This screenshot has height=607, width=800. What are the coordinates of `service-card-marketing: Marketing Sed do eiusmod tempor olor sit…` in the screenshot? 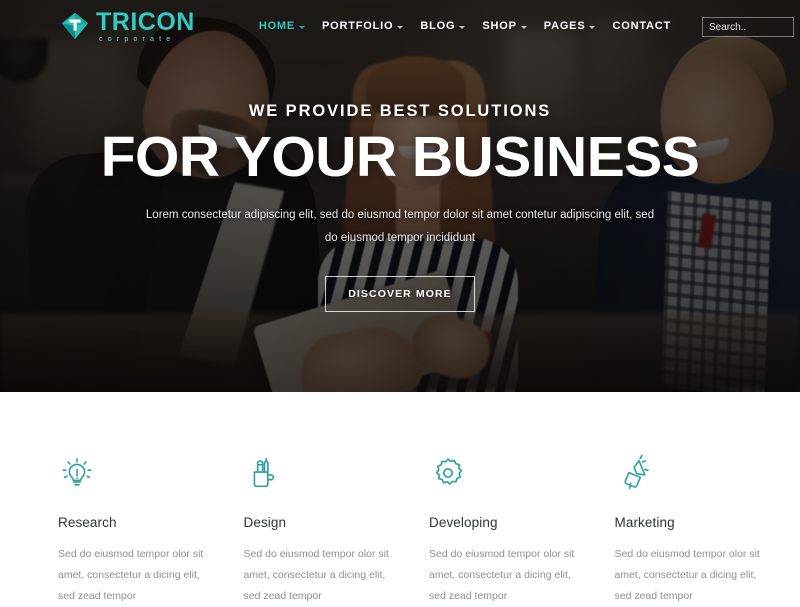 It's located at (707, 524).